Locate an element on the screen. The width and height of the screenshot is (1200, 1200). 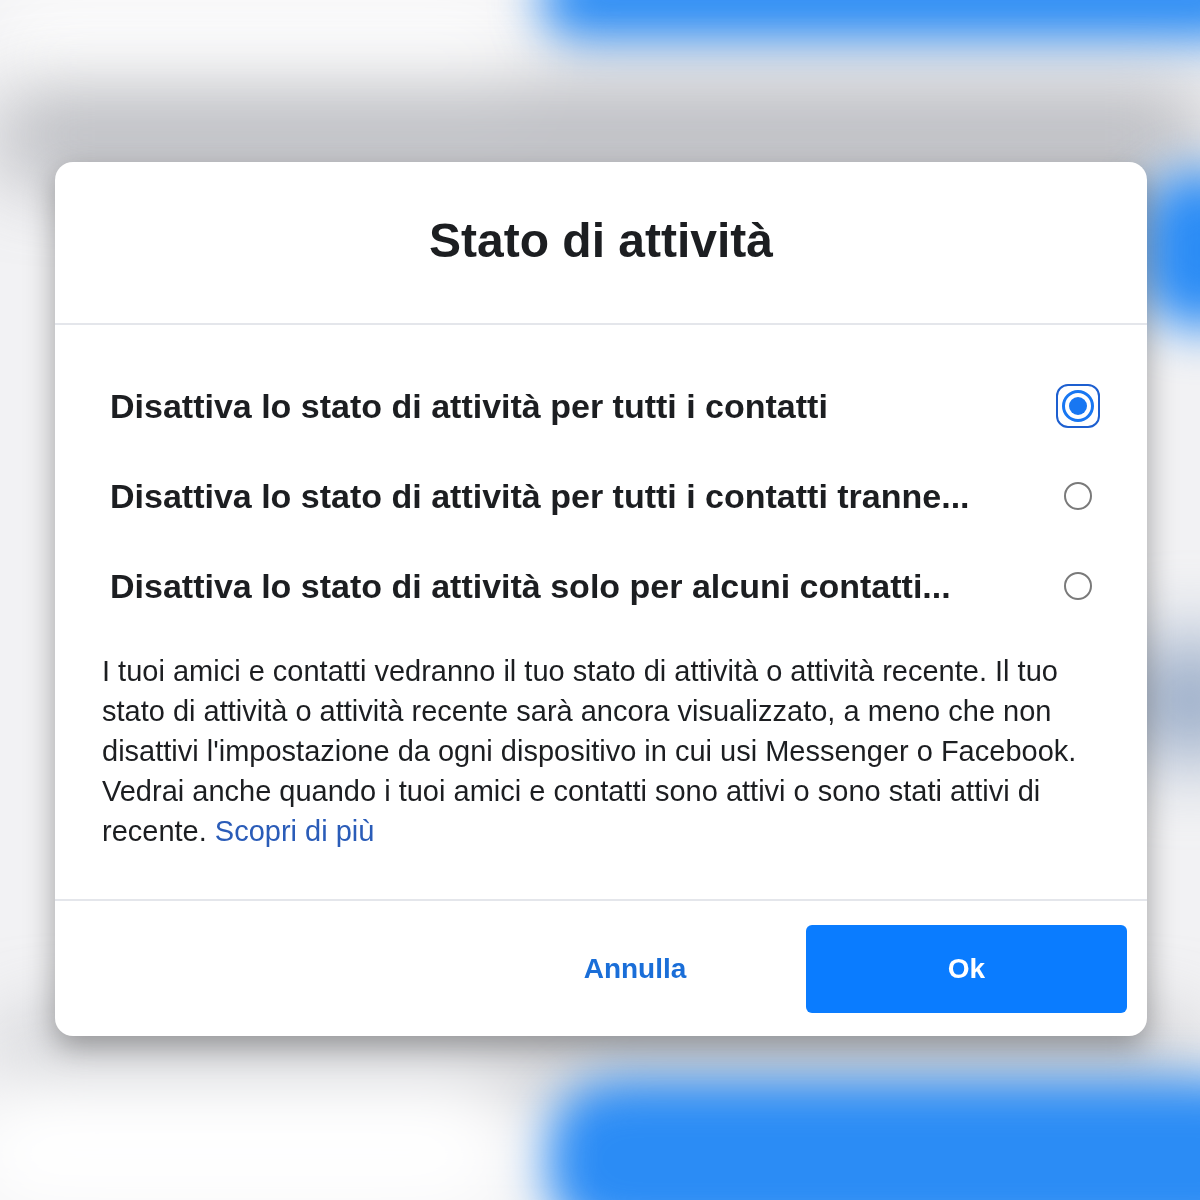
option-label: Disattiva lo stato di attività per tutti i contatti is located at coordinates (469, 406).